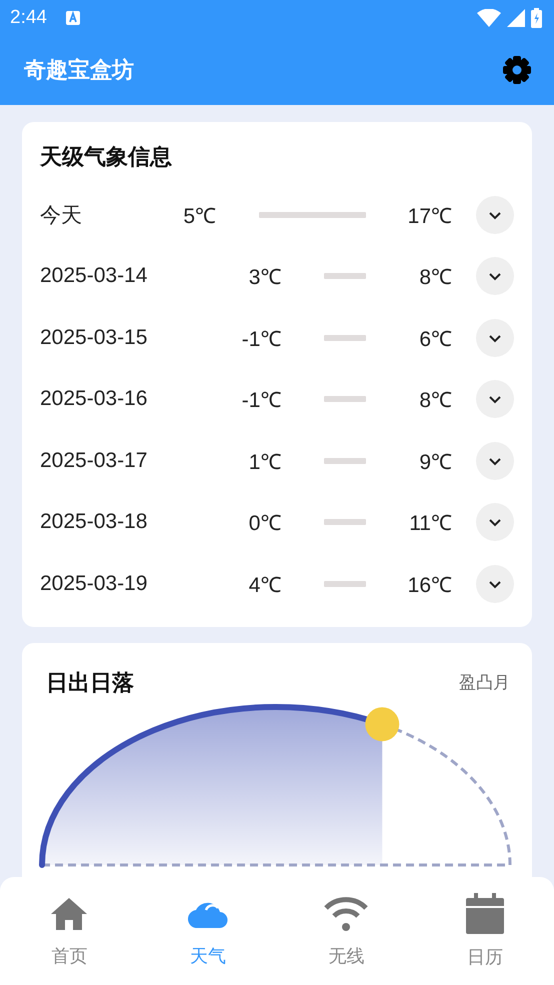  I want to click on day-label: 2025-03-17, so click(94, 460).